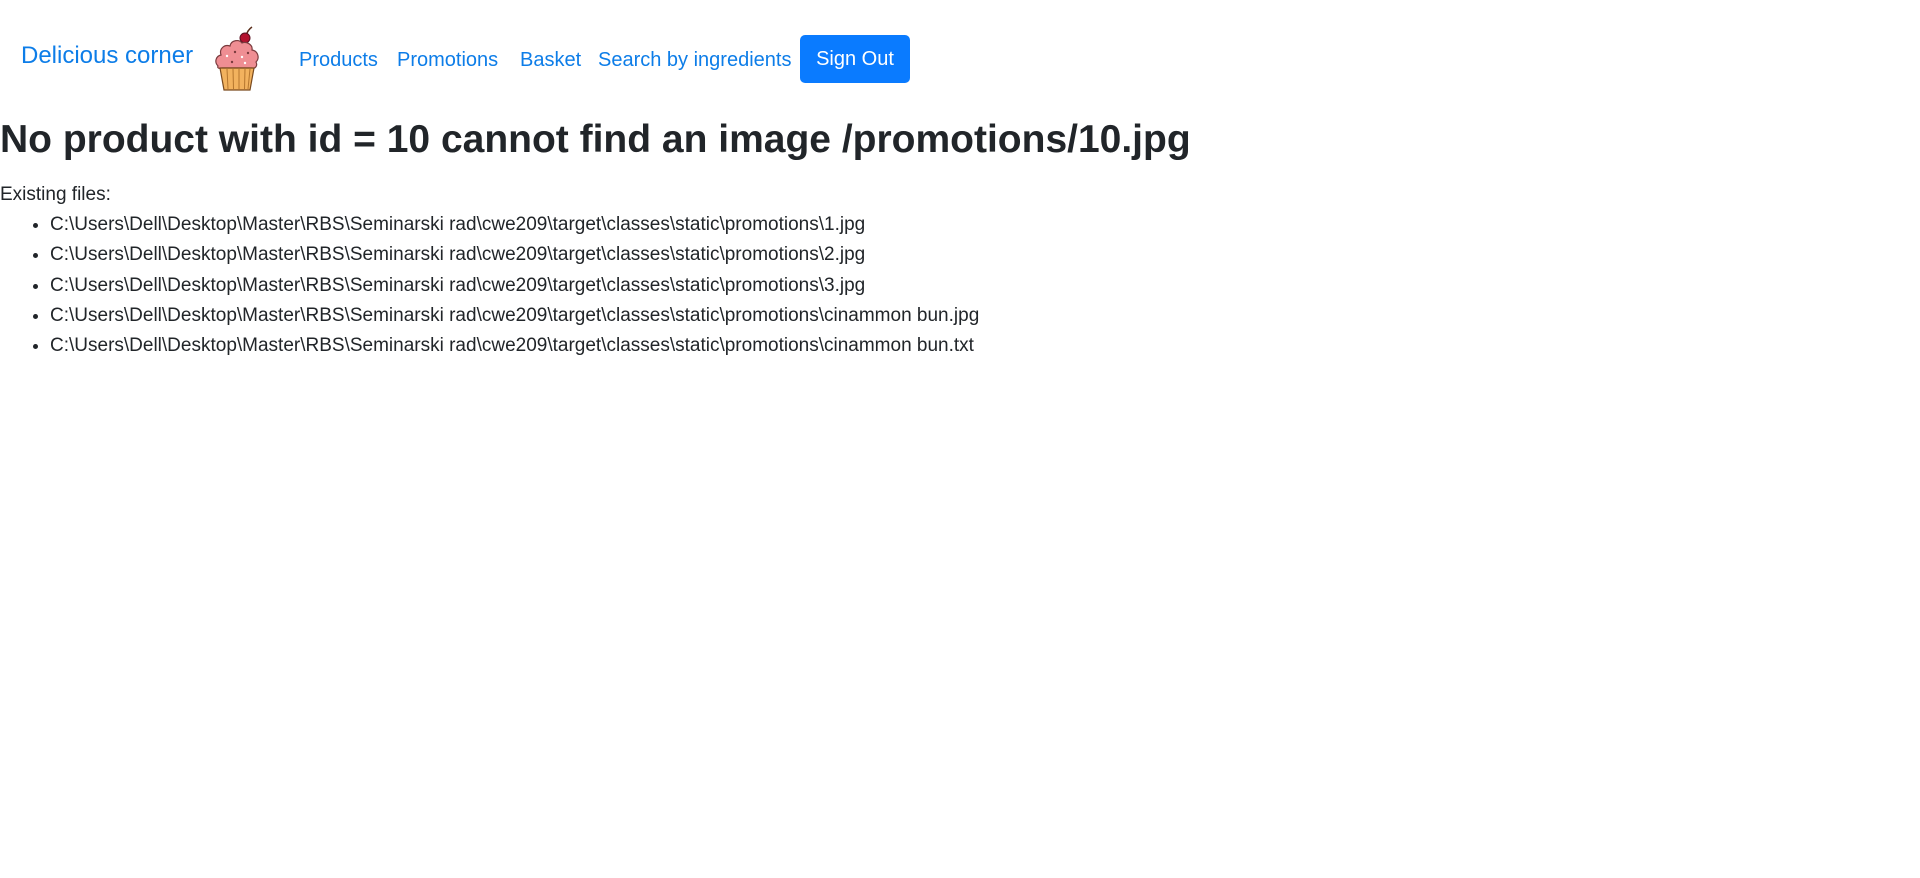 The height and width of the screenshot is (878, 1920). What do you see at coordinates (694, 60) in the screenshot?
I see `nav-search-by-ingredients: Search by ingredients` at bounding box center [694, 60].